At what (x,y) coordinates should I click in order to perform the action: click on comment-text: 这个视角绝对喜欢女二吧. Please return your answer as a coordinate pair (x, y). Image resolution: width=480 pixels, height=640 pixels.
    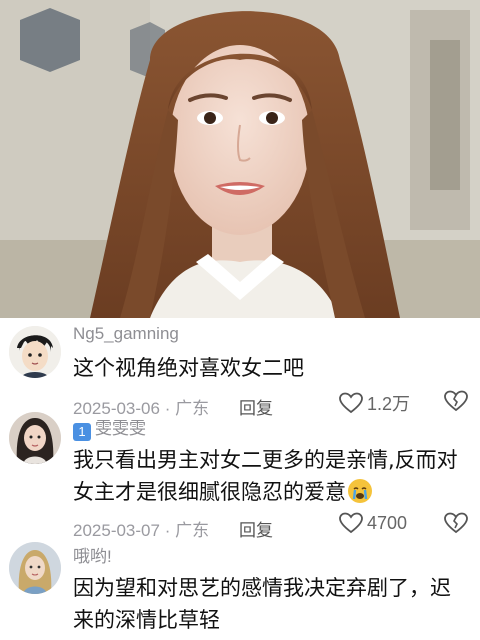
    Looking at the image, I should click on (188, 368).